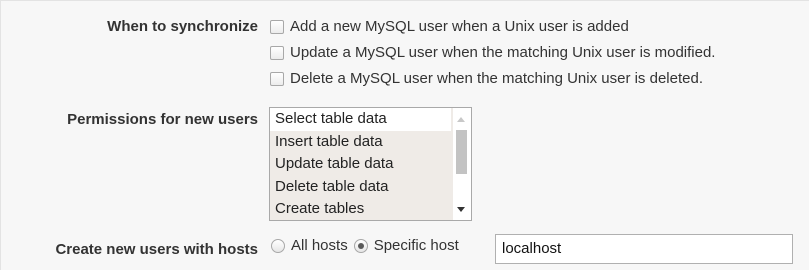 The width and height of the screenshot is (809, 270). Describe the element at coordinates (277, 52) in the screenshot. I see `sync-update-checkbox` at that location.